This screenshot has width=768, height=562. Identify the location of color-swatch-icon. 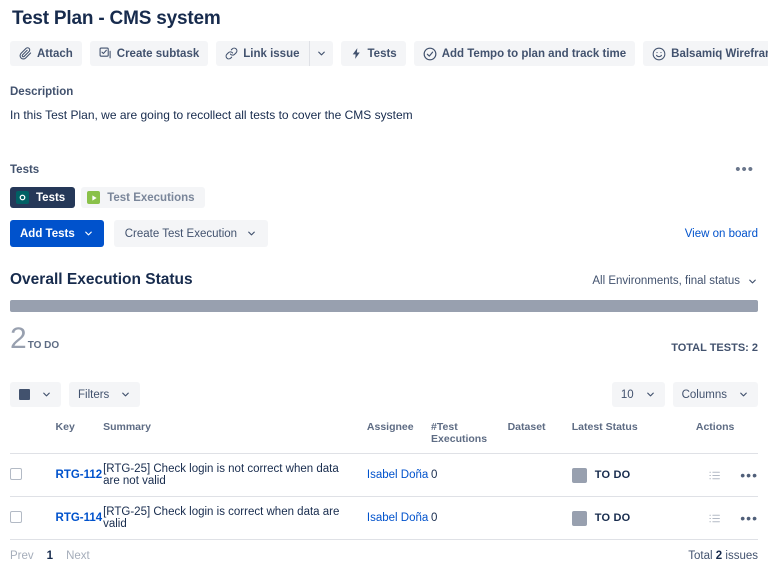
(24, 394).